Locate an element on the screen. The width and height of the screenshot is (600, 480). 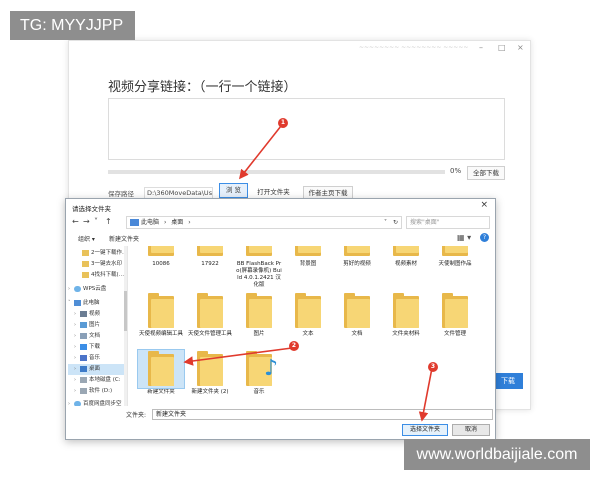
folder-item: 图片 is located at coordinates (259, 315).